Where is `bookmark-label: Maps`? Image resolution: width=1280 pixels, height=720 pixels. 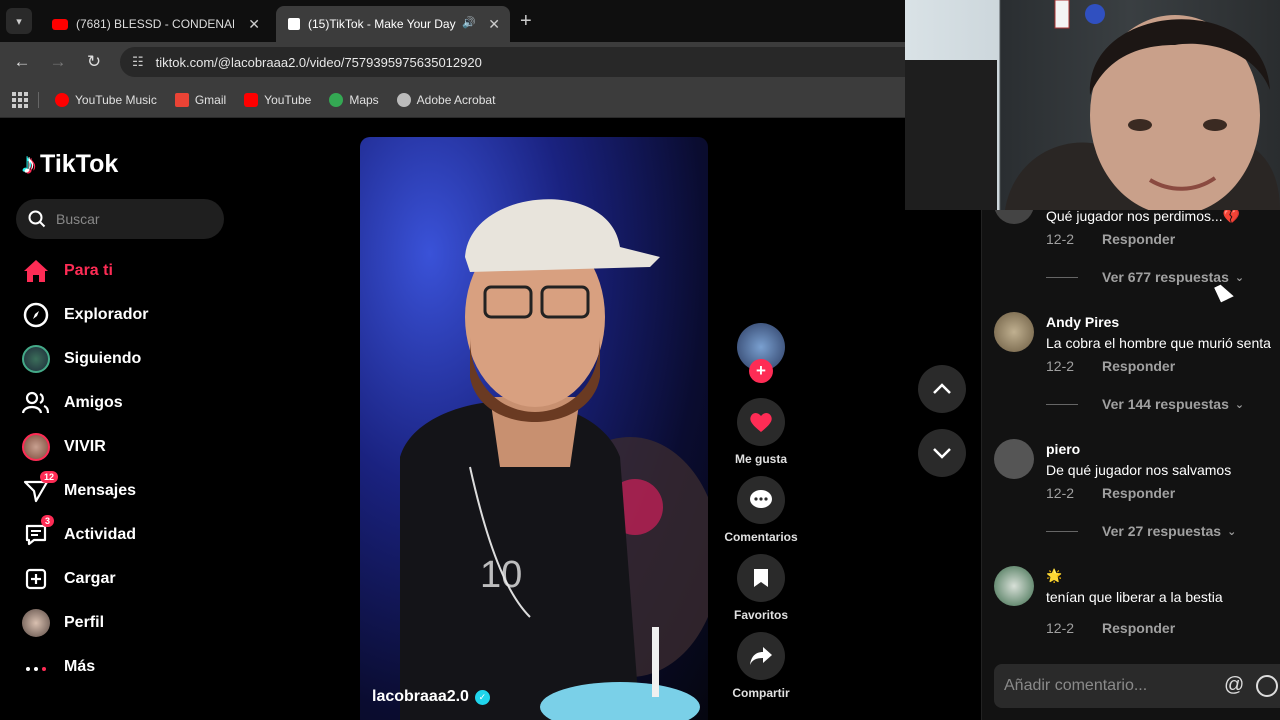
bookmark-label: Maps is located at coordinates (364, 99).